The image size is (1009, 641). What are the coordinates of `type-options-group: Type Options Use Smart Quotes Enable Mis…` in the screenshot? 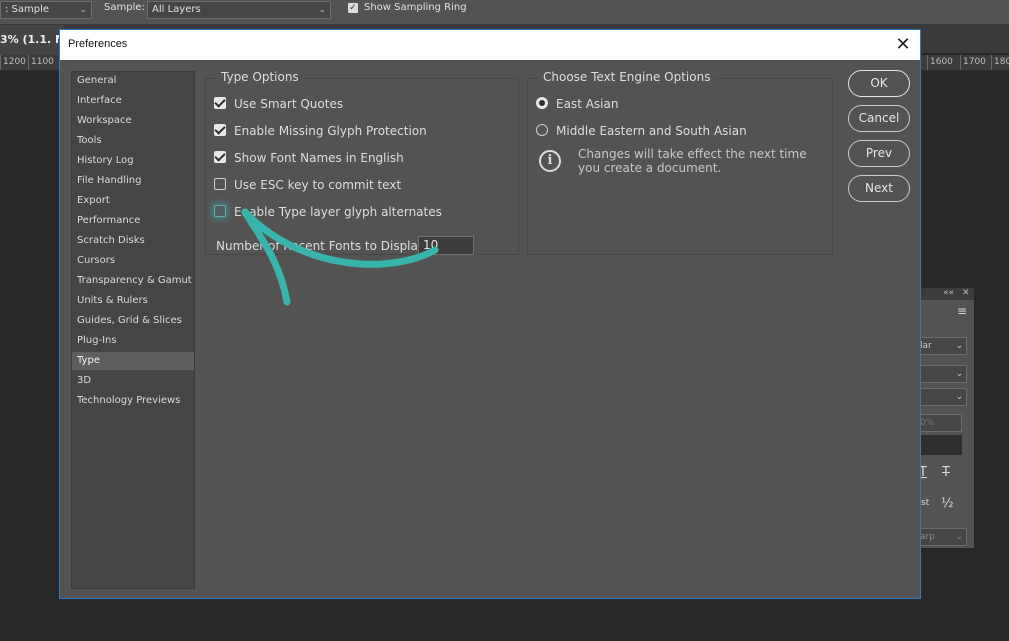 It's located at (362, 162).